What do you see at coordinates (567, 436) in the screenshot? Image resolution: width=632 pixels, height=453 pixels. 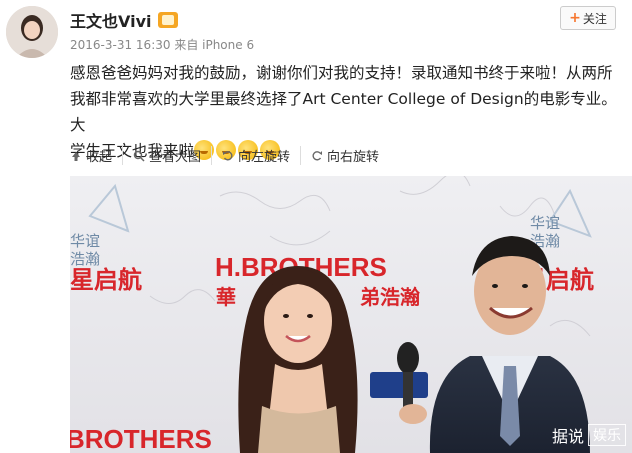 I see `watermark-brand: 据说` at bounding box center [567, 436].